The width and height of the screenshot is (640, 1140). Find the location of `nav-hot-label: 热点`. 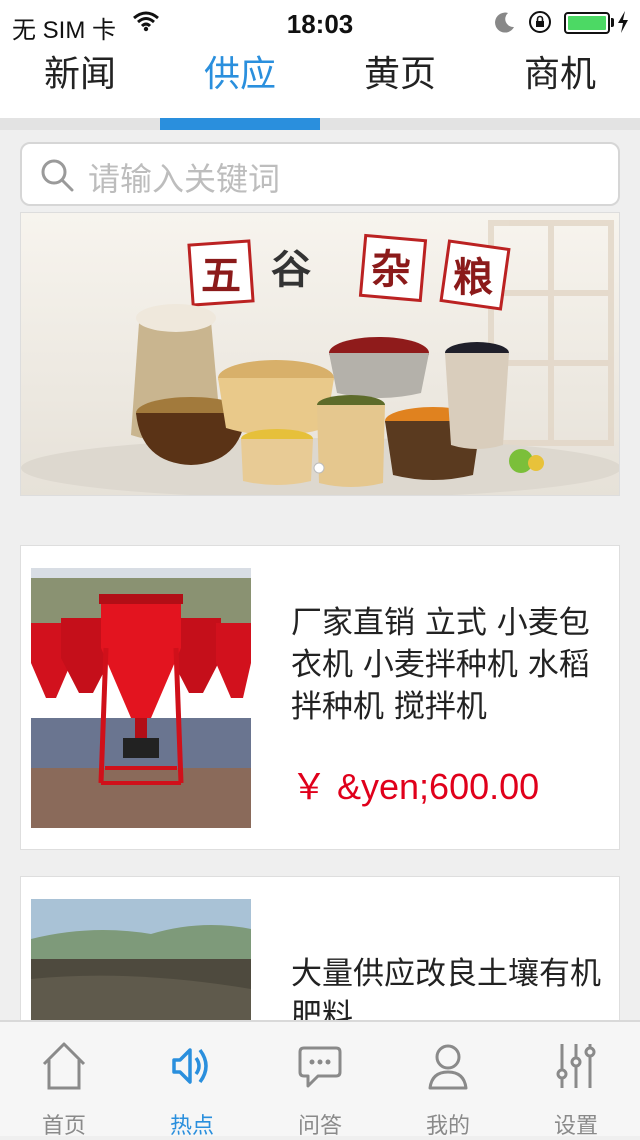

nav-hot-label: 热点 is located at coordinates (191, 1126).